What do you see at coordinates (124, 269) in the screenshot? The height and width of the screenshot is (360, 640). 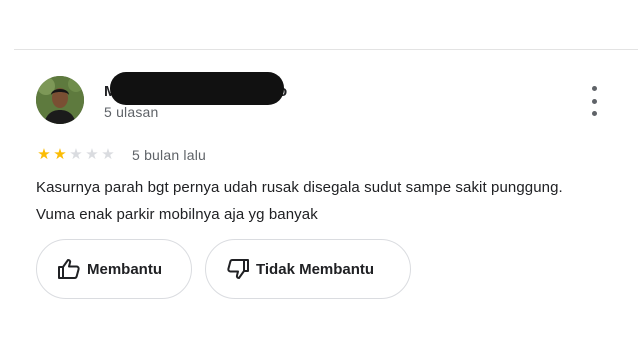 I see `helpful-button-label: Membantu` at bounding box center [124, 269].